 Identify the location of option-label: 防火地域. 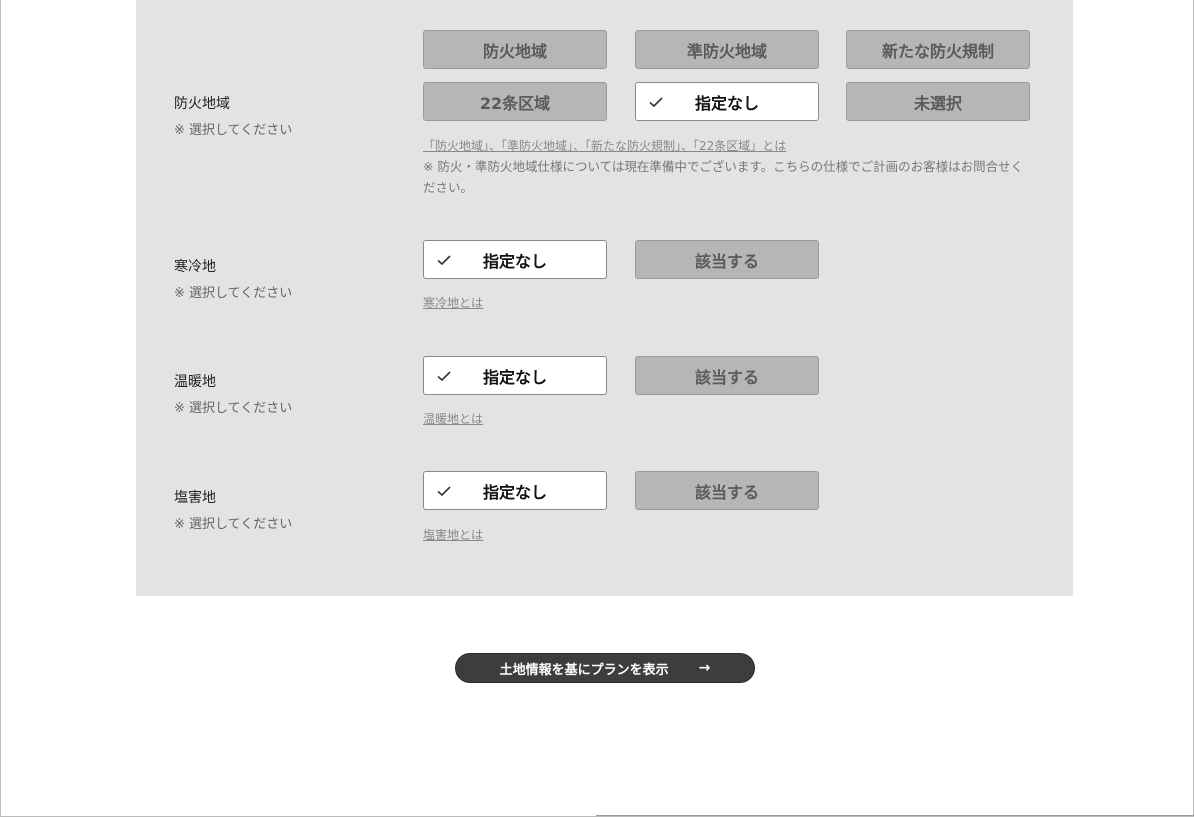
(514, 51).